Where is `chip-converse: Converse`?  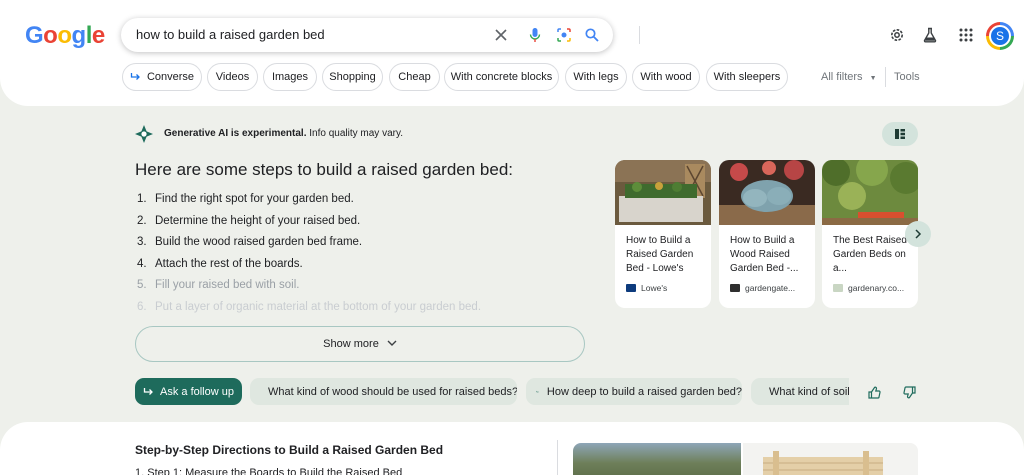
chip-converse: Converse is located at coordinates (162, 77).